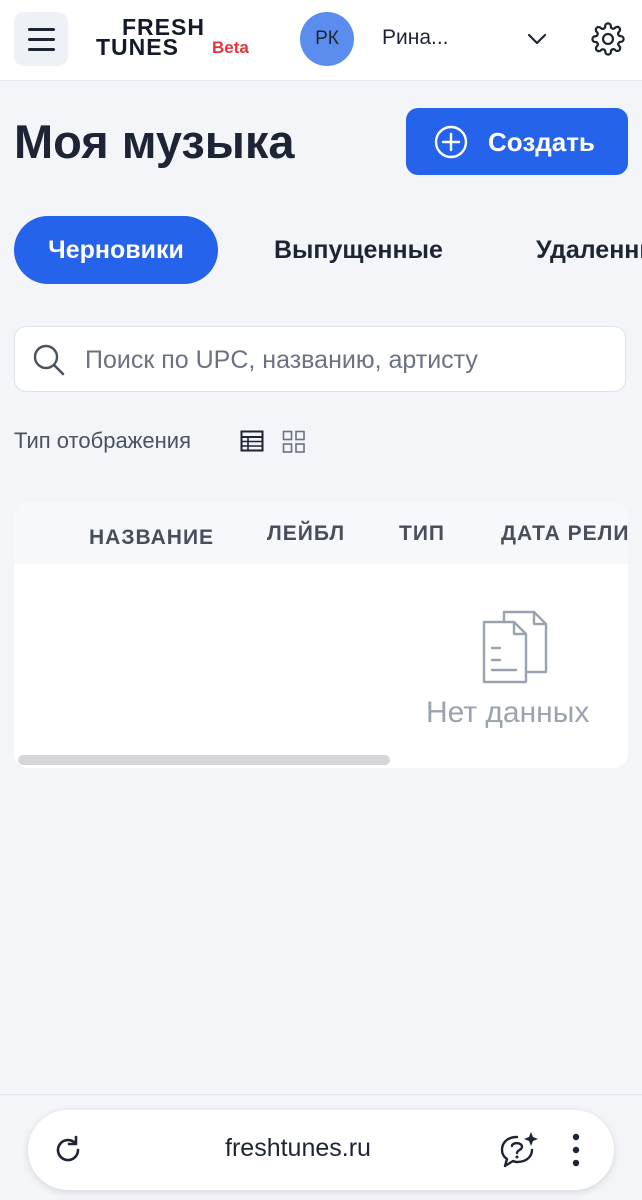 This screenshot has width=642, height=1200. Describe the element at coordinates (230, 47) in the screenshot. I see `logo-beta-badge: Beta` at that location.